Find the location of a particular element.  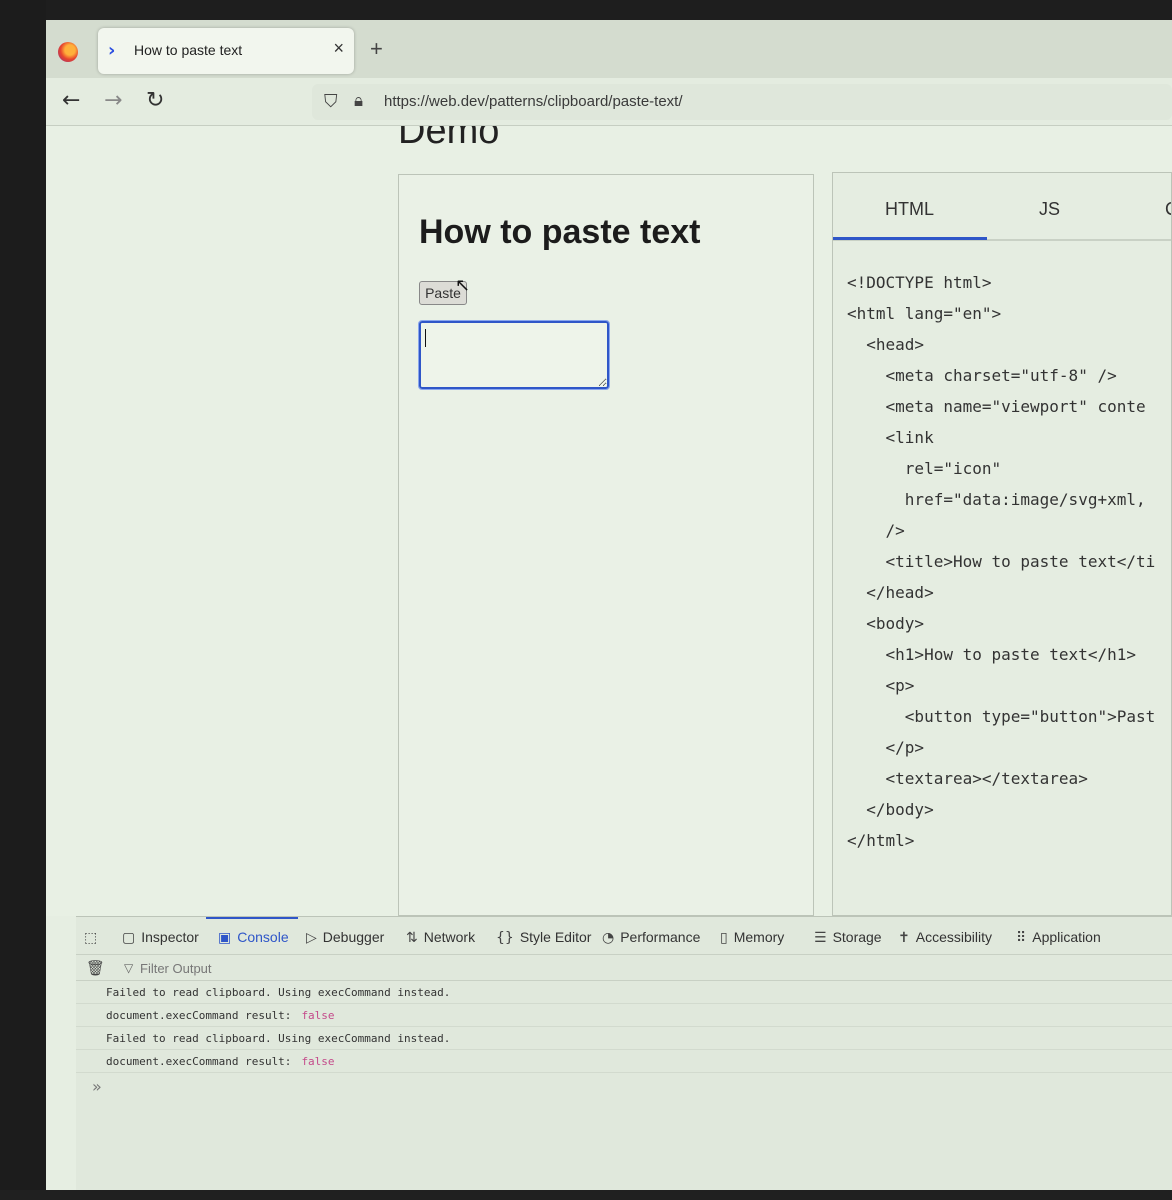

code-line: </body> is located at coordinates (890, 809).